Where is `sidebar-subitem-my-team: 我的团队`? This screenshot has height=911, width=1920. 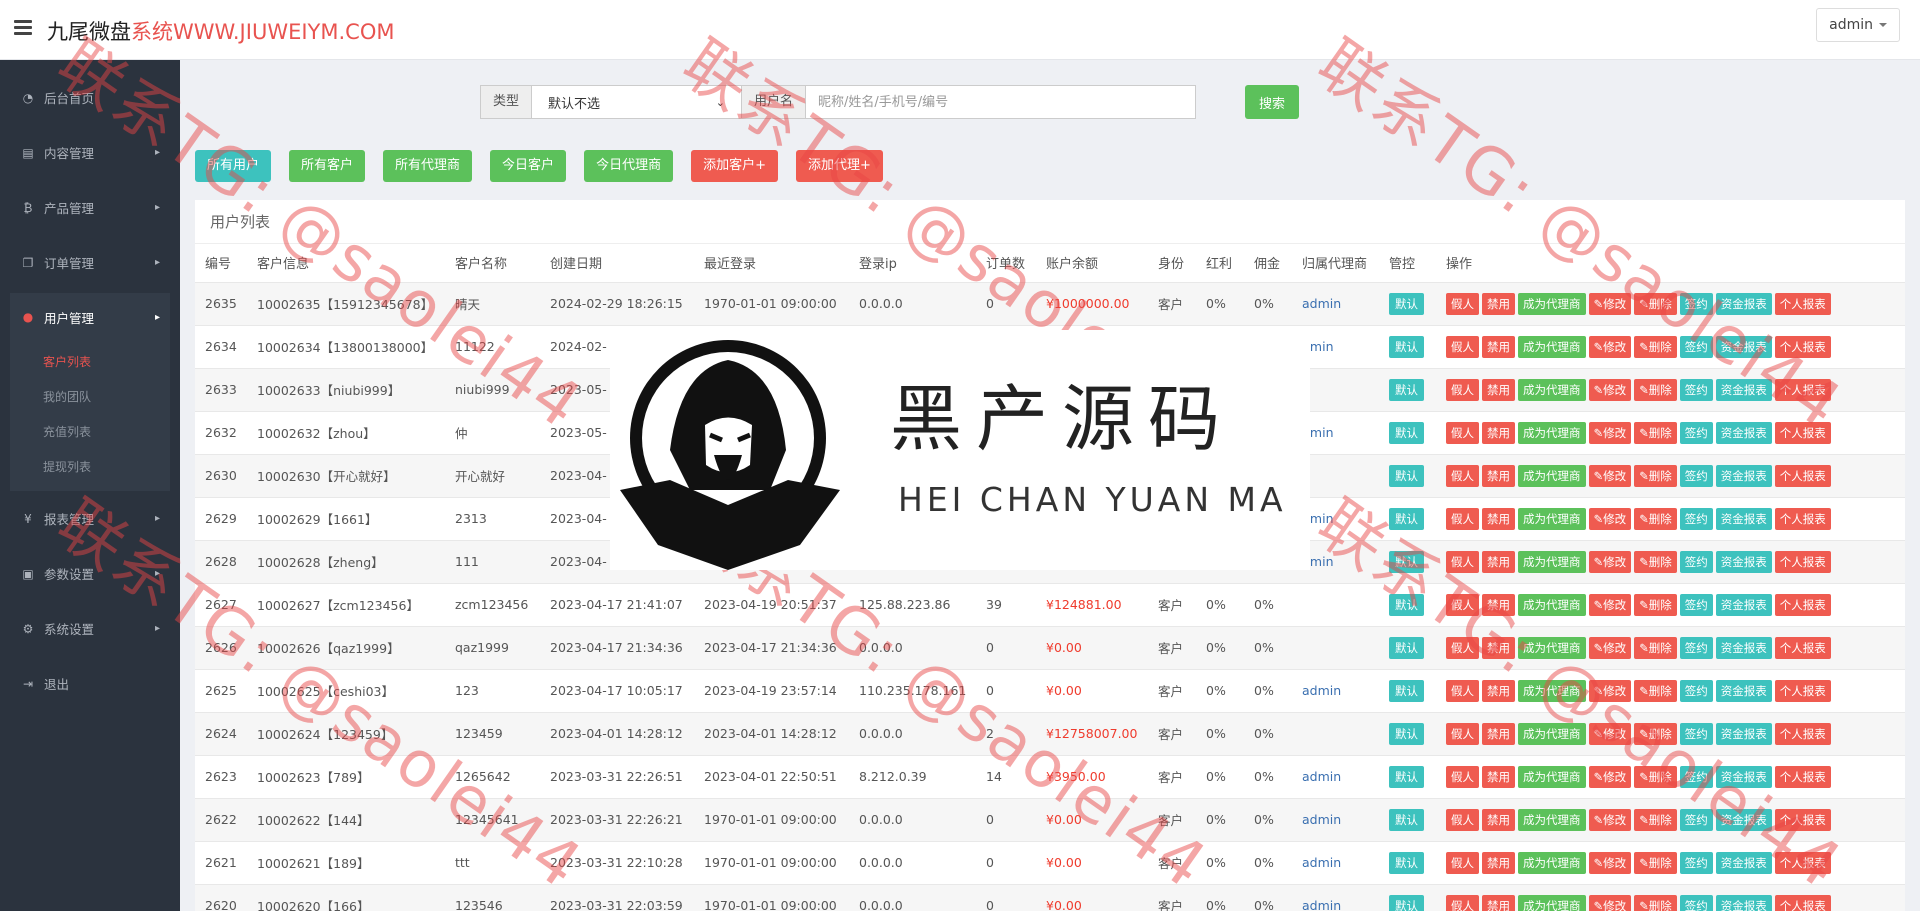
sidebar-subitem-my-team: 我的团队 is located at coordinates (90, 397).